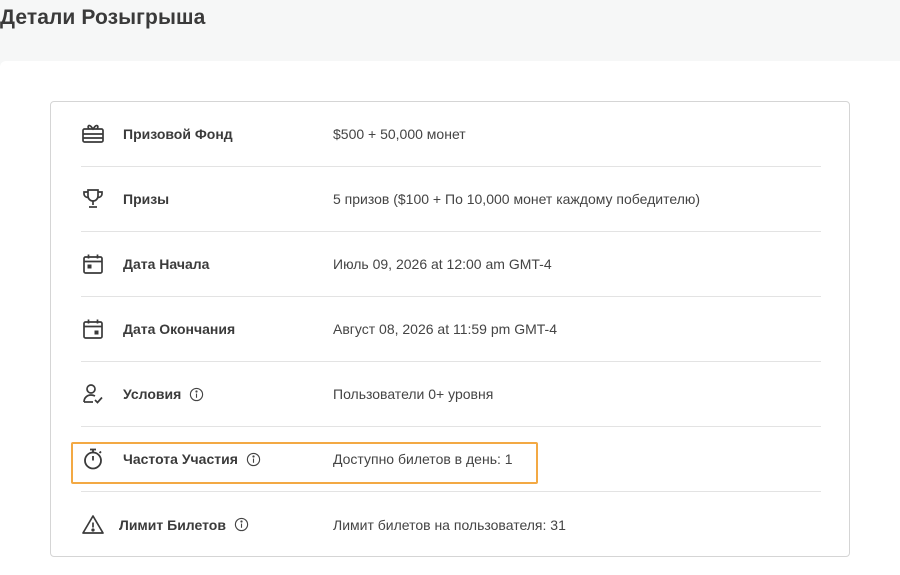 The height and width of the screenshot is (575, 900). I want to click on detail-value: Август 08, 2026 at 11:59 pm GMT-4, so click(445, 329).